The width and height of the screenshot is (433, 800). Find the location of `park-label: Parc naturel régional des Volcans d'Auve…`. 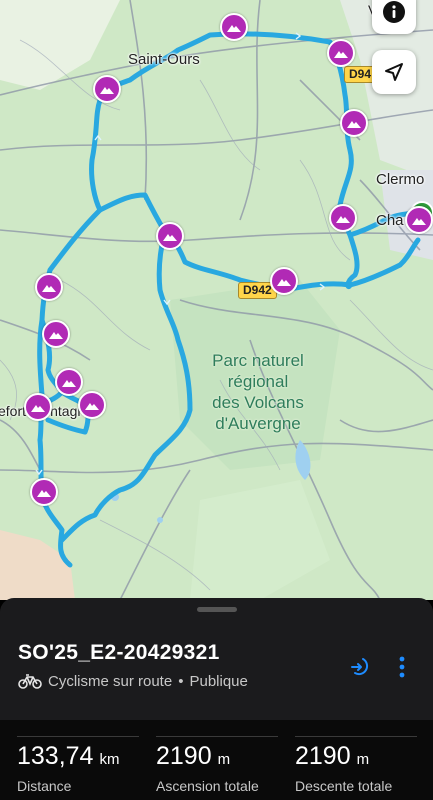

park-label: Parc naturel régional des Volcans d'Auve… is located at coordinates (258, 392).